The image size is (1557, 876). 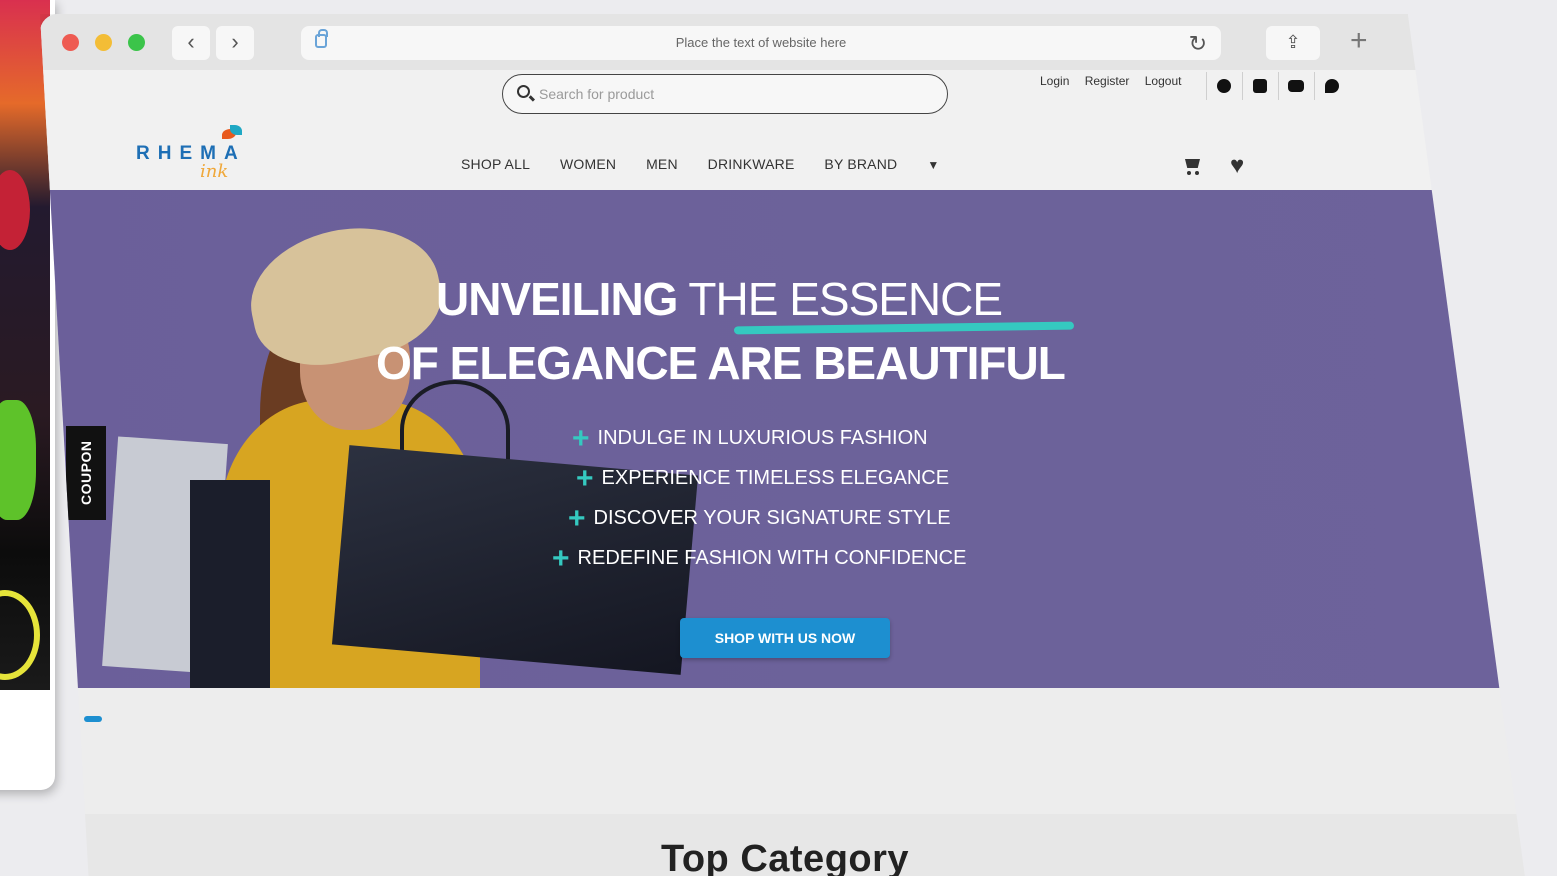 What do you see at coordinates (721, 363) in the screenshot?
I see `hero-headline-line2: OF ELEGANCE ARE BEAUTIFUL` at bounding box center [721, 363].